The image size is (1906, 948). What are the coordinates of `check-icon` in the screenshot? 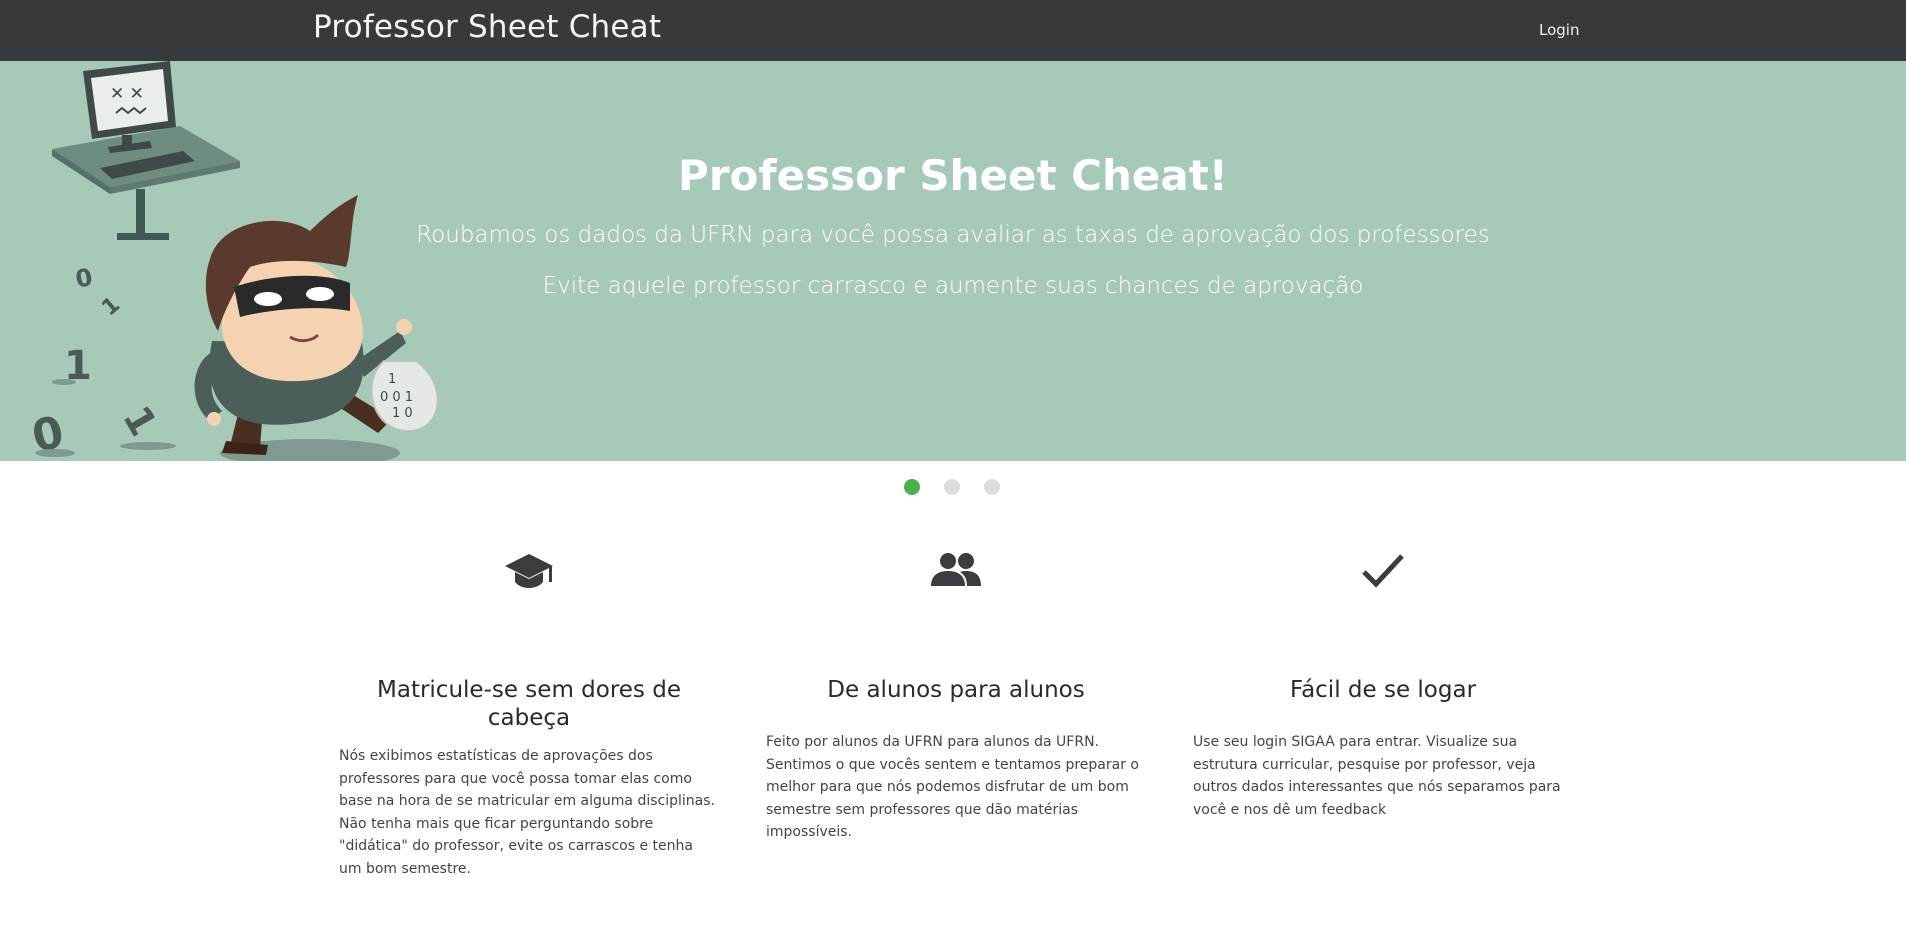 It's located at (1383, 571).